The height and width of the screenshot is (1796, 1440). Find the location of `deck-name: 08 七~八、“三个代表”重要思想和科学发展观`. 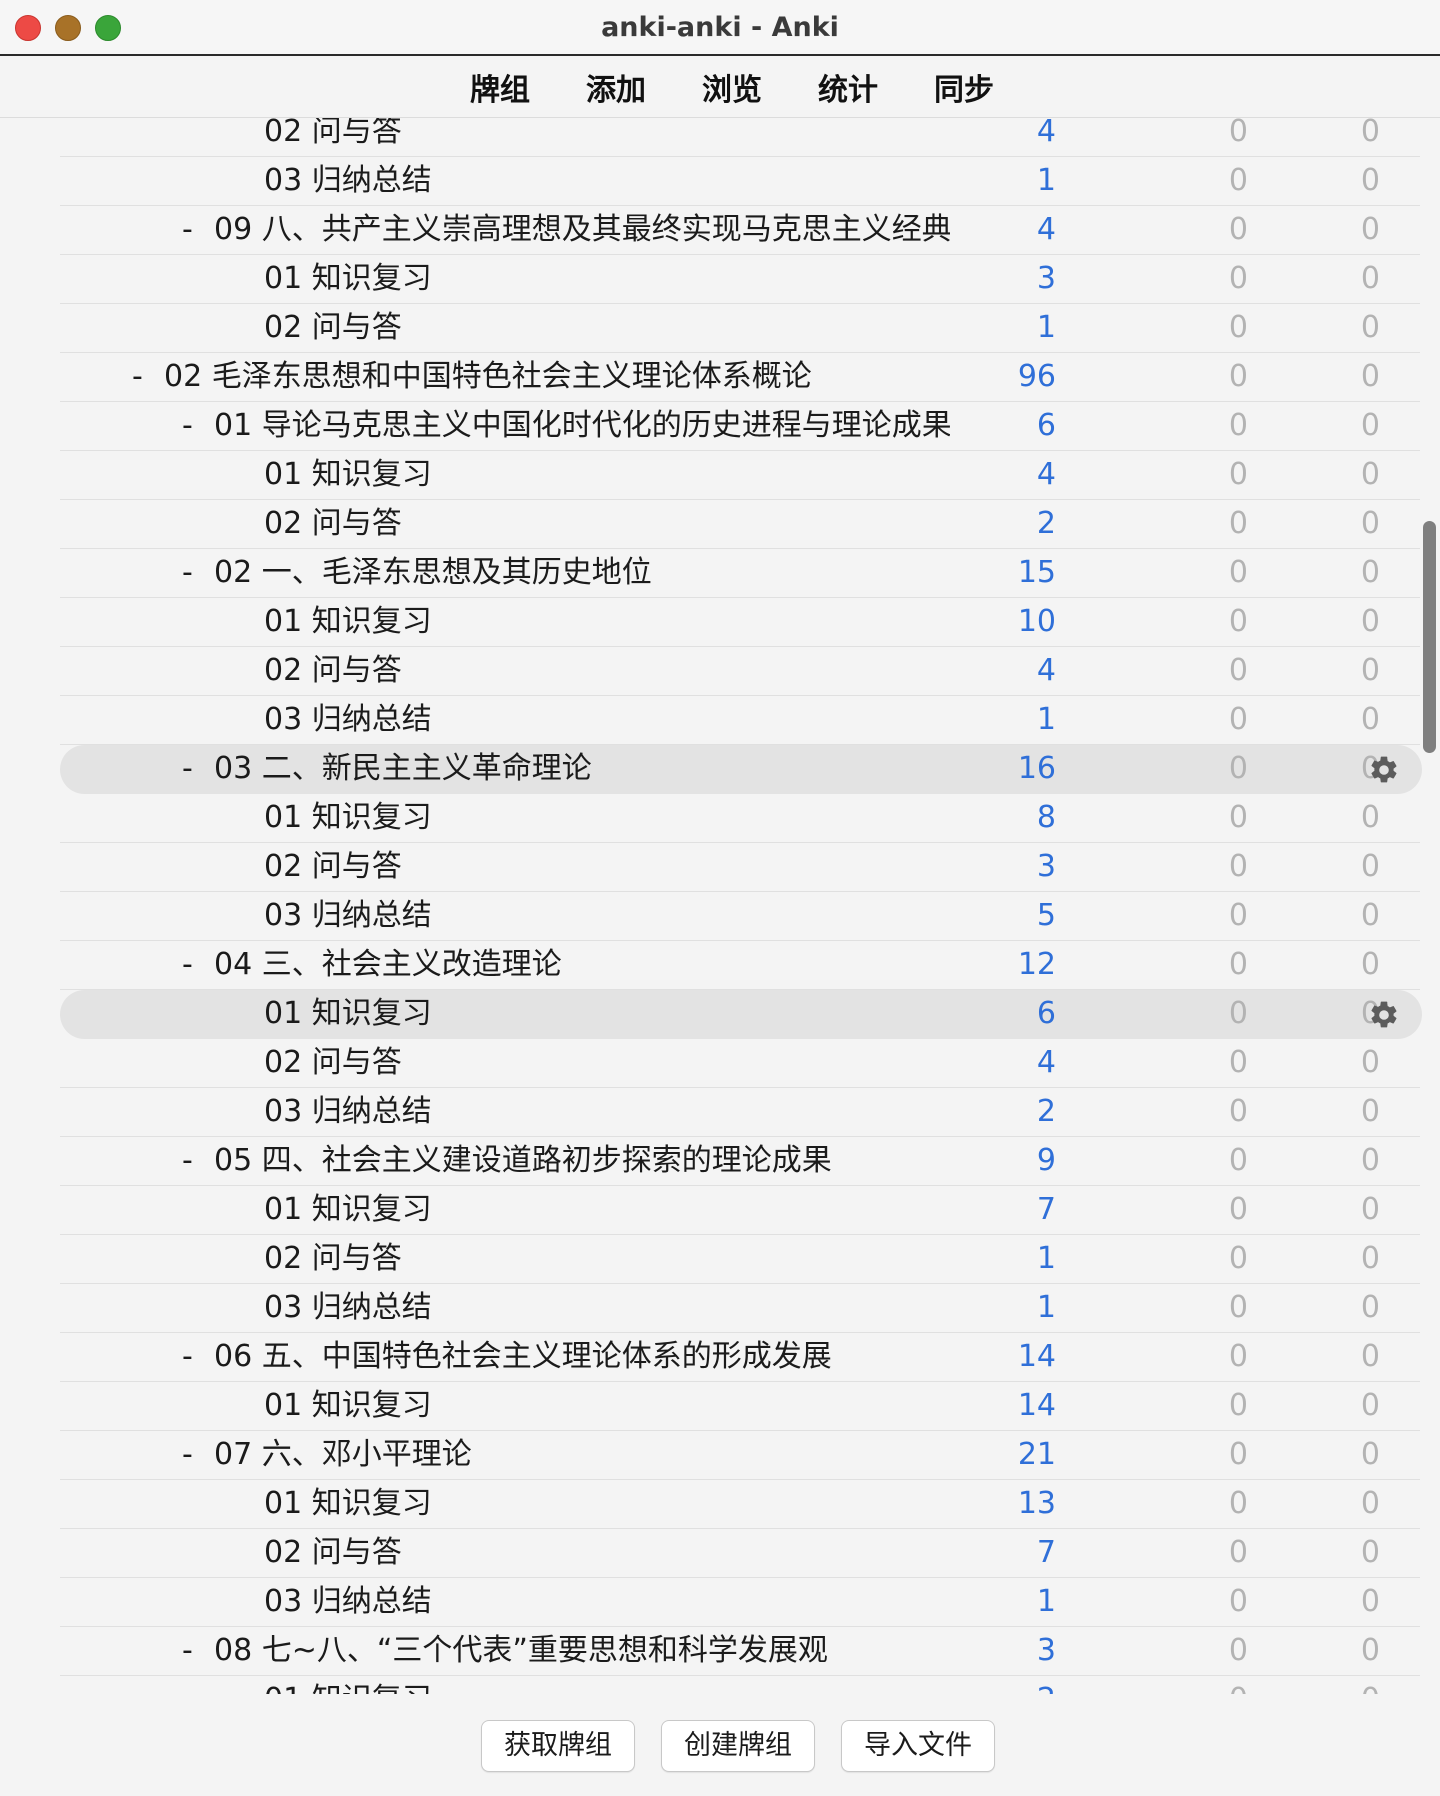

deck-name: 08 七~八、“三个代表”重要思想和科学发展观 is located at coordinates (521, 1651).